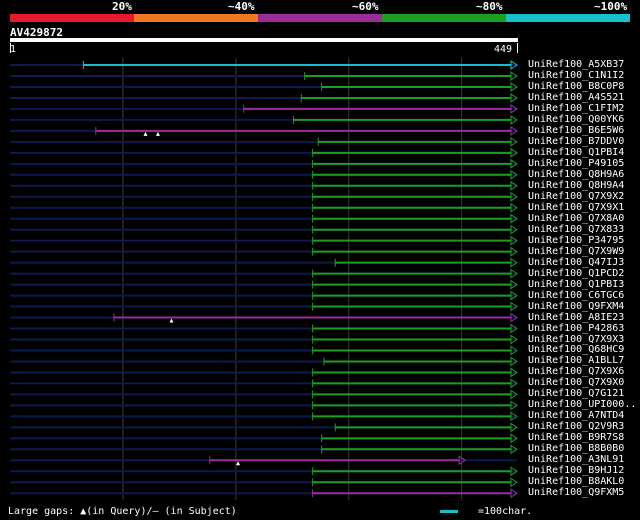 The image size is (640, 520). Describe the element at coordinates (576, 393) in the screenshot. I see `hit-label: UniRef100_Q7G121` at that location.